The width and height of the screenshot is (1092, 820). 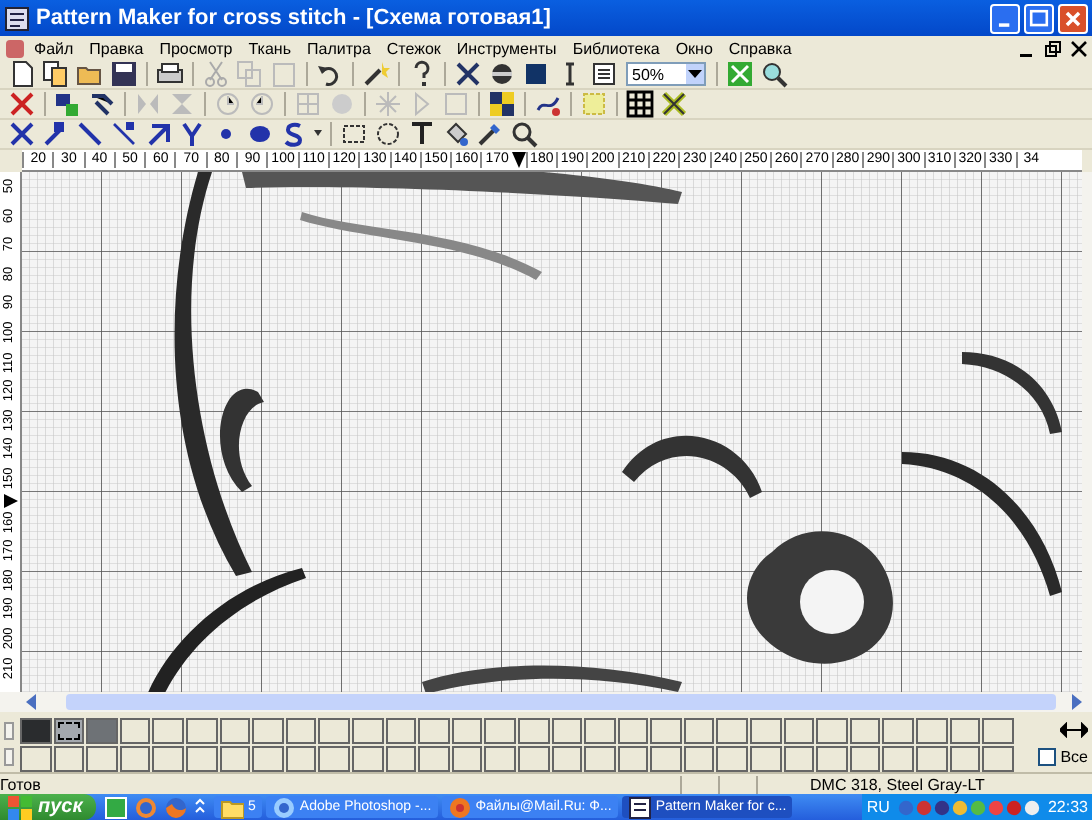 What do you see at coordinates (21, 784) in the screenshot?
I see `status-text: Готов` at bounding box center [21, 784].